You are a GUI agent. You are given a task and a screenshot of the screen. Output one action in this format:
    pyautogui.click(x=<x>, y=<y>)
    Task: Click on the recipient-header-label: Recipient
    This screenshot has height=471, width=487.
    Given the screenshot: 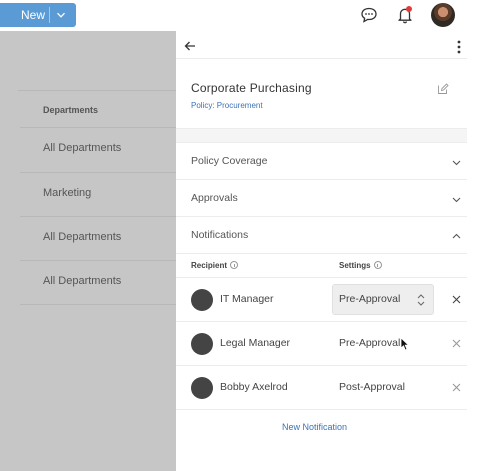 What is the action you would take?
    pyautogui.click(x=209, y=265)
    